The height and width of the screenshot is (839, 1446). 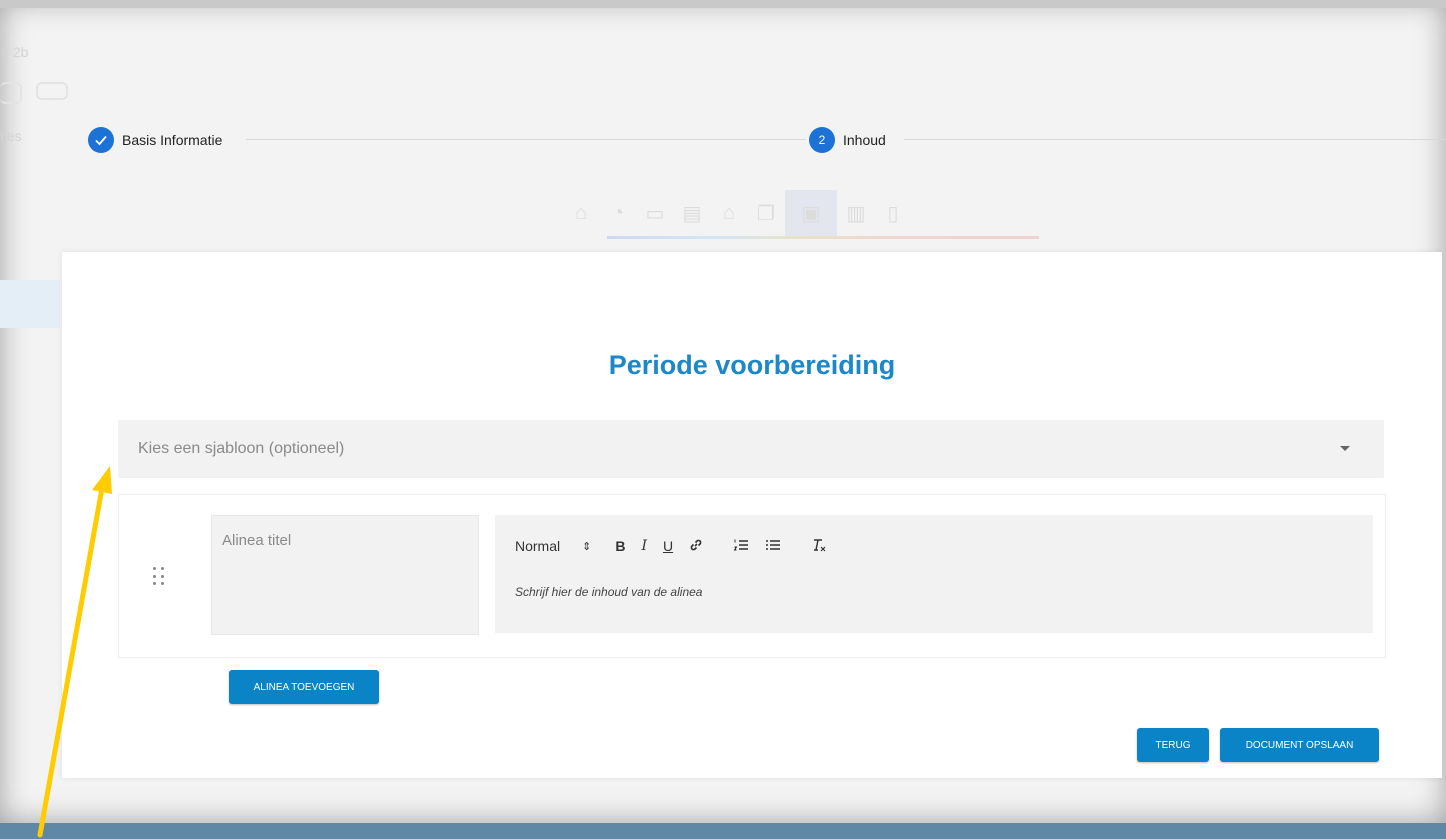 I want to click on editor-toolbar: Normal ⇕ B I U, so click(x=679, y=546).